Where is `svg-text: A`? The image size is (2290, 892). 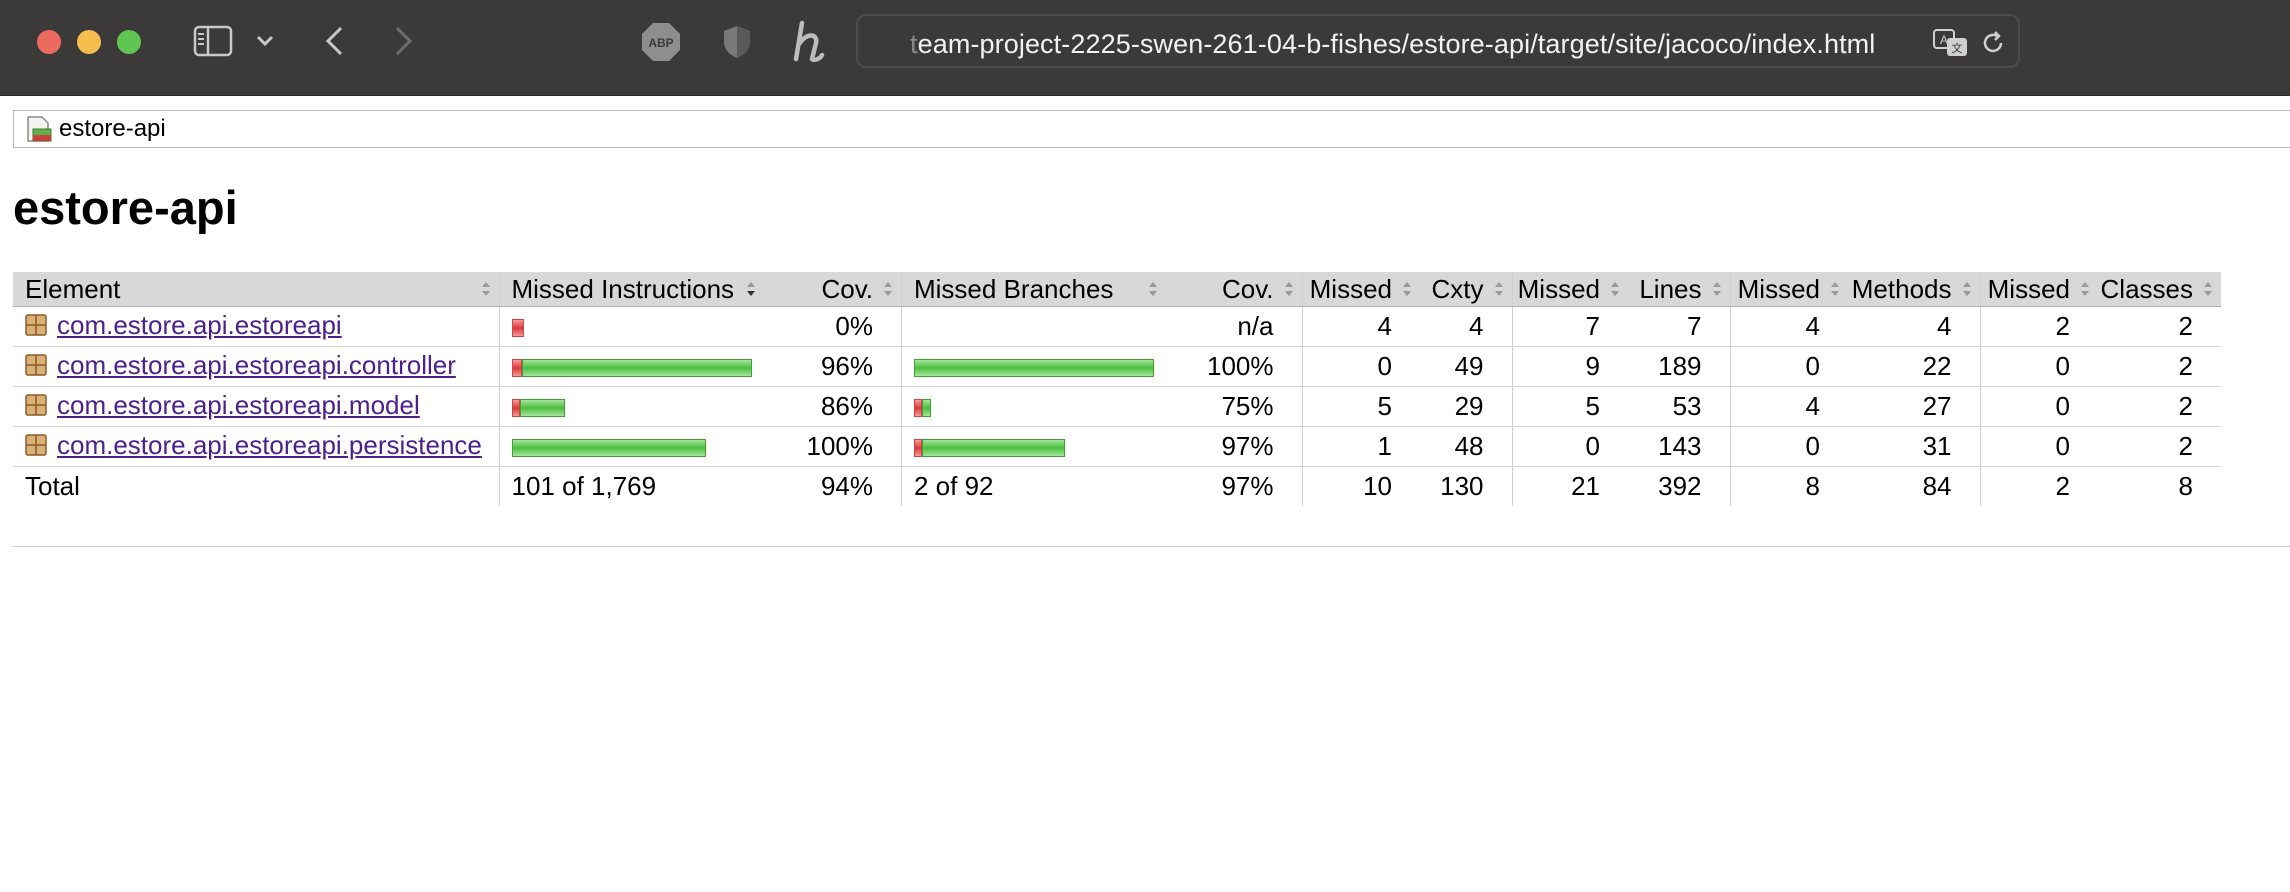 svg-text: A is located at coordinates (1944, 40).